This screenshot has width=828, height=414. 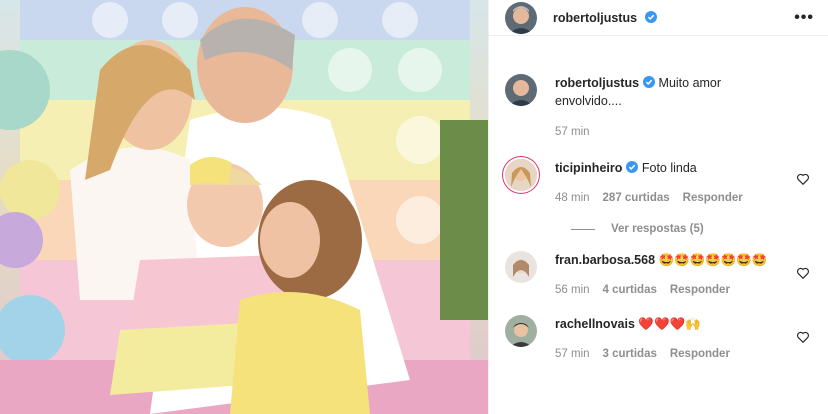 I want to click on replies-divider, so click(x=583, y=229).